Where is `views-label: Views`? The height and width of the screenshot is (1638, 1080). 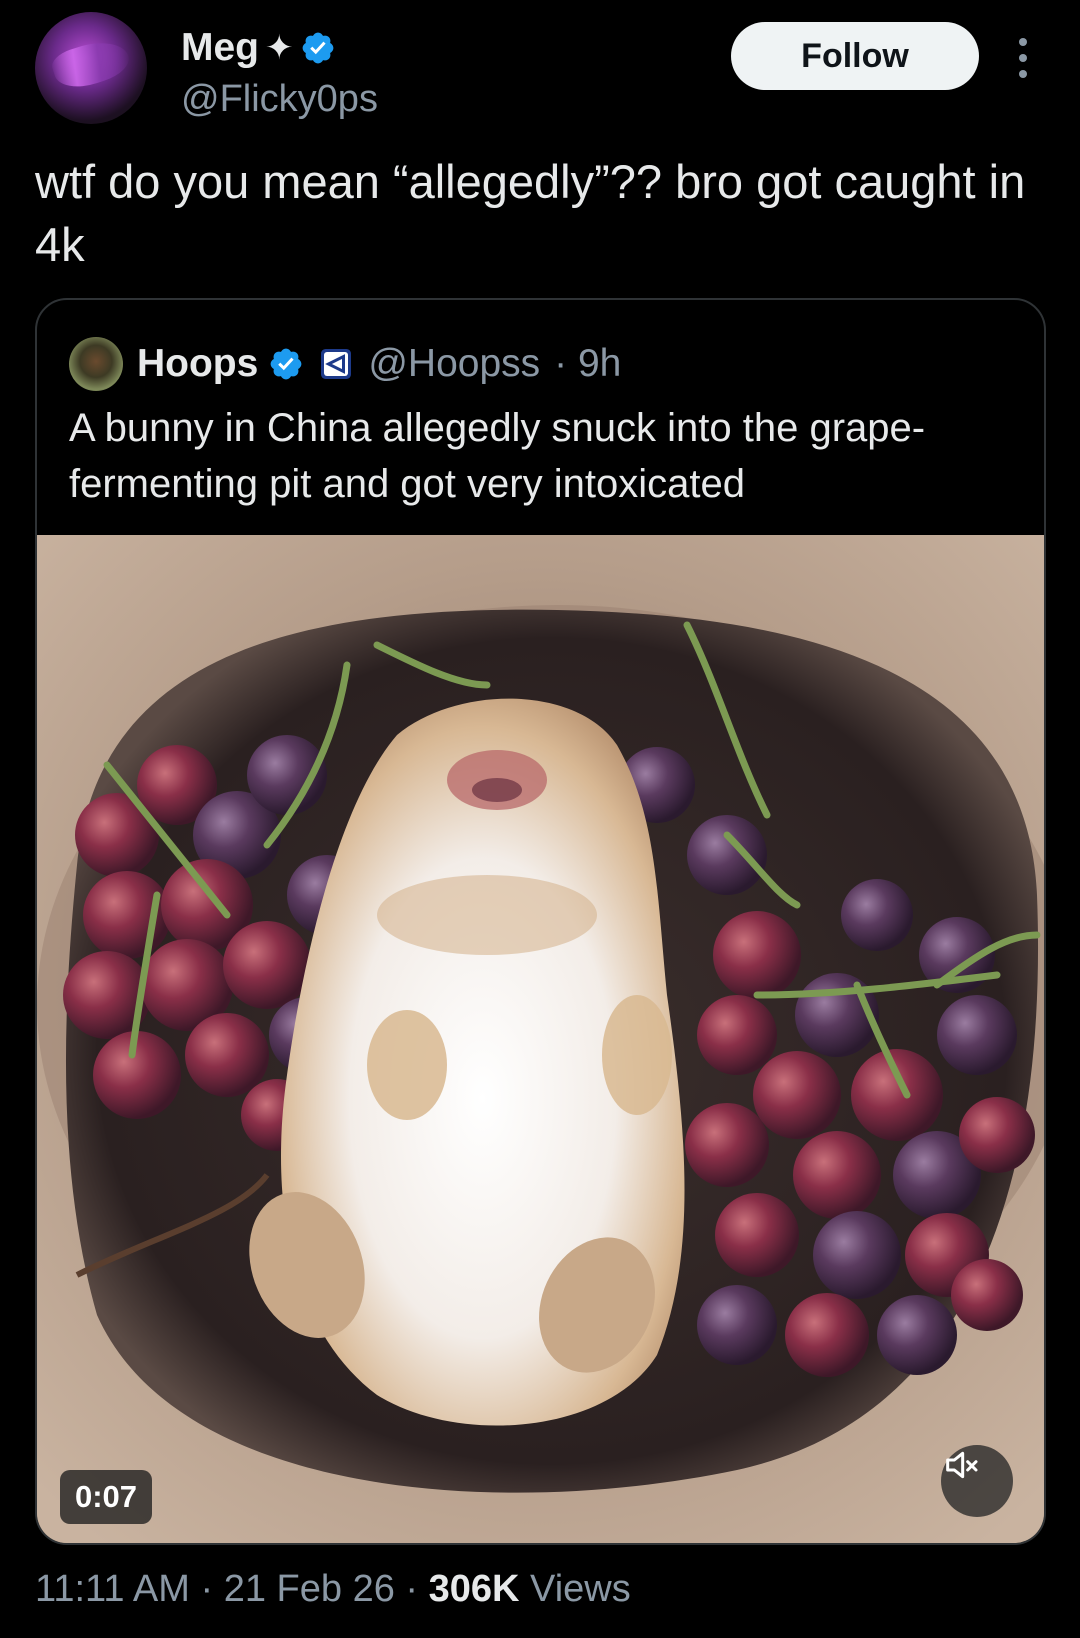
views-label: Views is located at coordinates (580, 1589).